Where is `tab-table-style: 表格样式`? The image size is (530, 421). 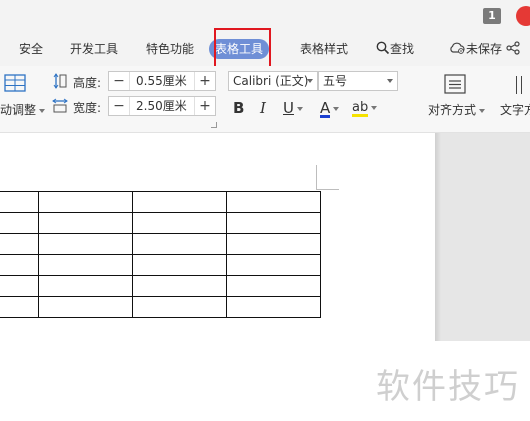 tab-table-style: 表格样式 is located at coordinates (324, 49).